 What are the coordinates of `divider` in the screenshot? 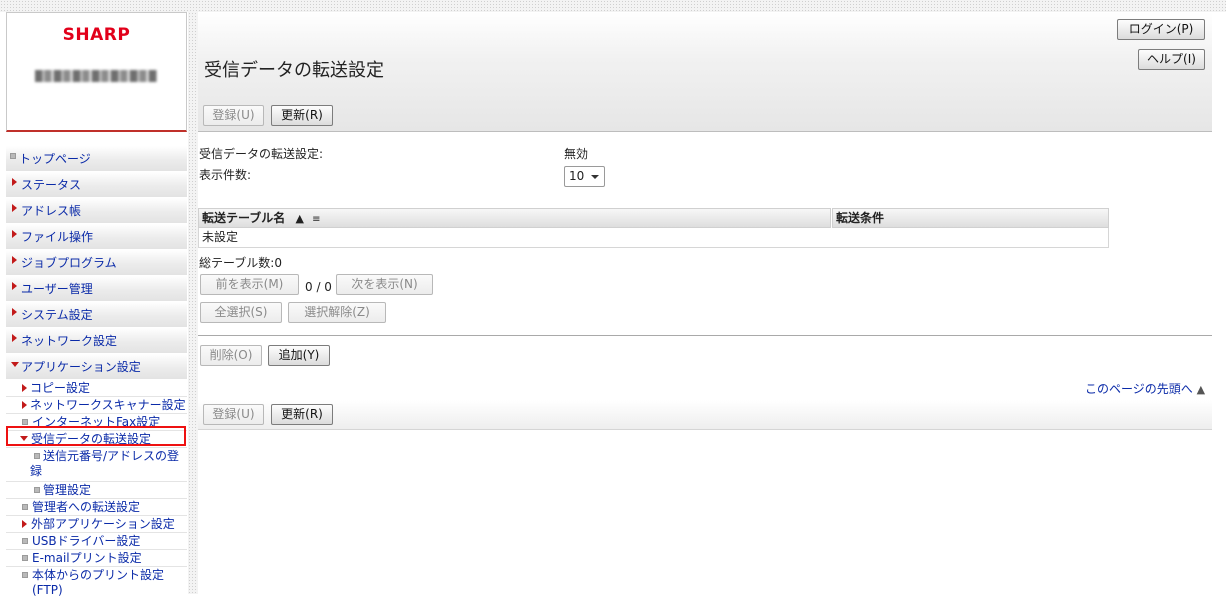 It's located at (705, 335).